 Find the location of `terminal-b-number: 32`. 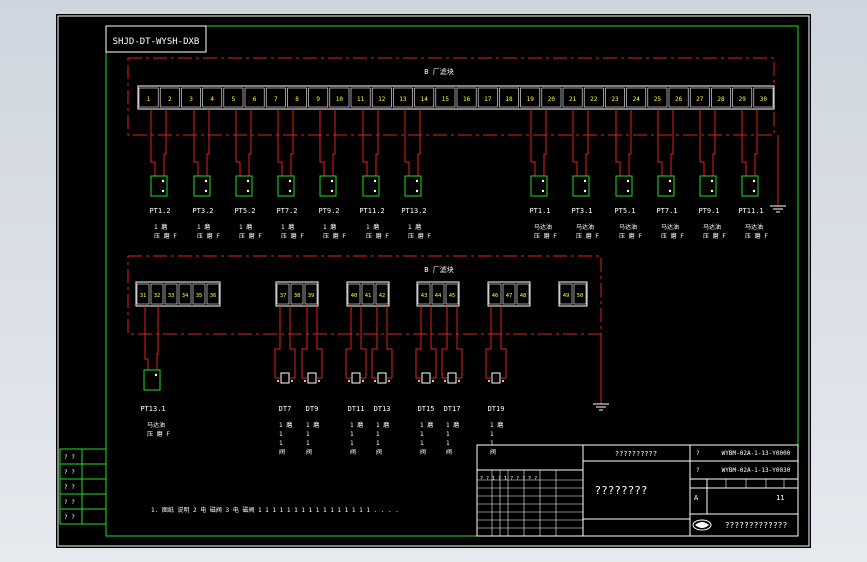

terminal-b-number: 32 is located at coordinates (157, 296).